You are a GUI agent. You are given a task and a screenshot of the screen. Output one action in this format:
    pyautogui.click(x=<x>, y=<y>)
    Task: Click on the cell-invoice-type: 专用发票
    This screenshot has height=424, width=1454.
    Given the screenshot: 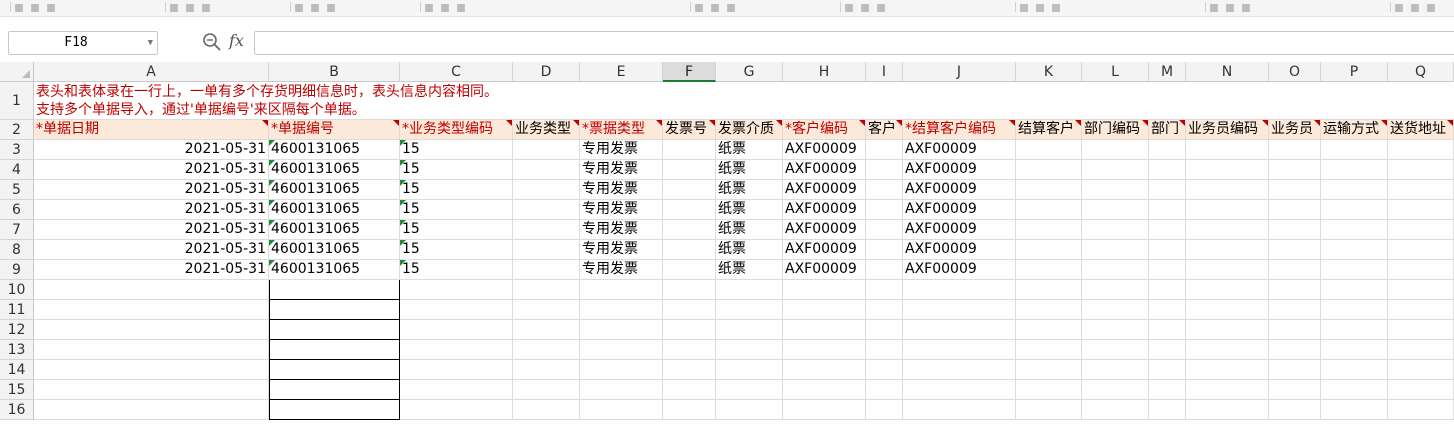 What is the action you would take?
    pyautogui.click(x=621, y=270)
    